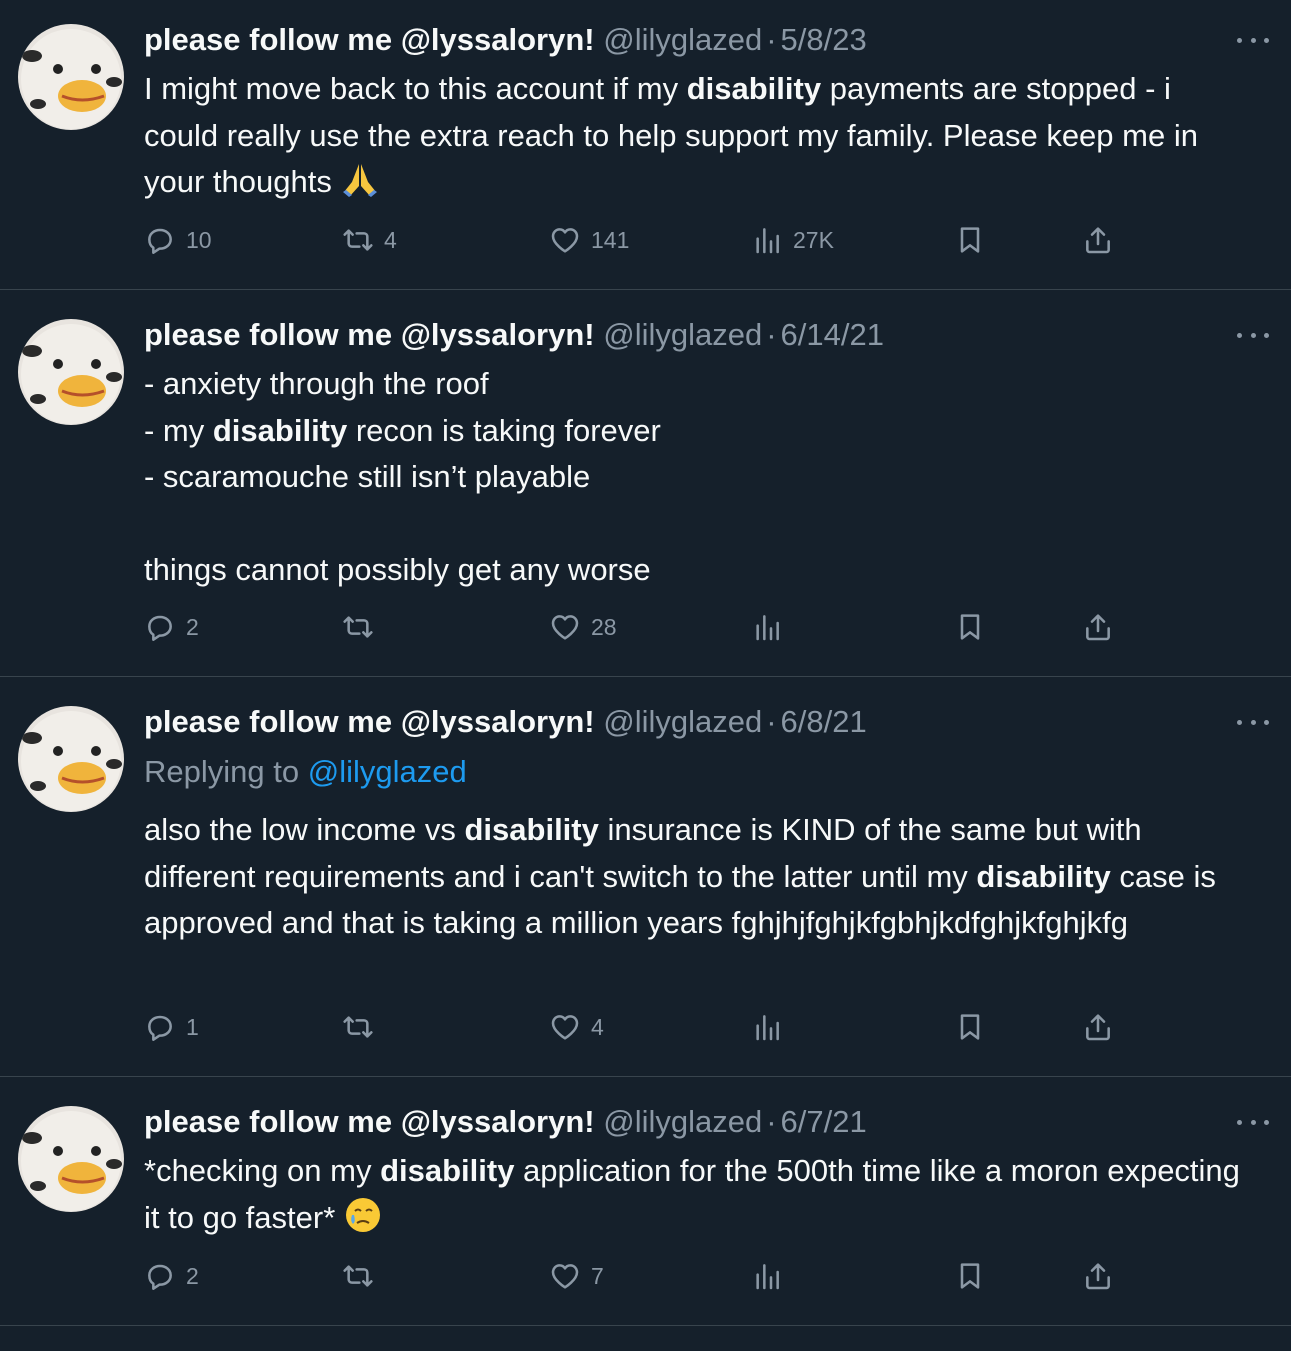 The image size is (1291, 1351). What do you see at coordinates (576, 1276) in the screenshot?
I see `like-button: 7` at bounding box center [576, 1276].